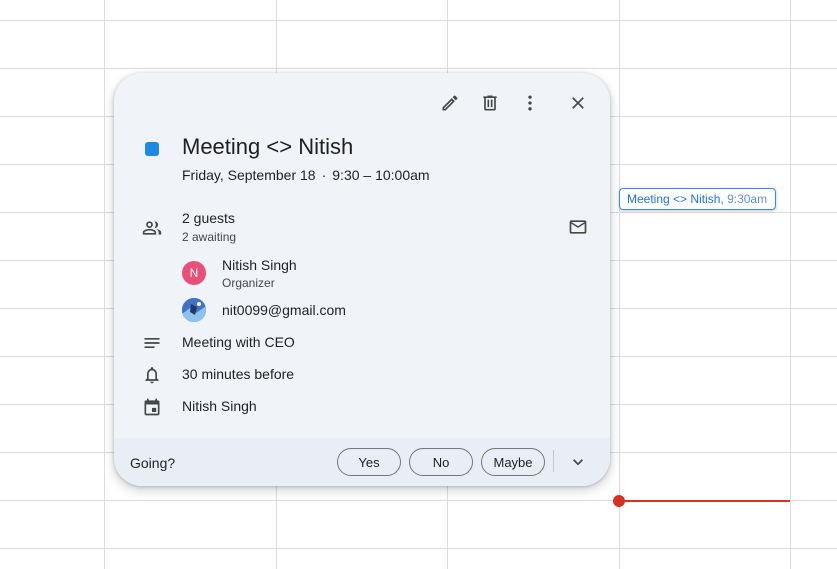 This screenshot has height=569, width=837. What do you see at coordinates (152, 228) in the screenshot?
I see `people-icon` at bounding box center [152, 228].